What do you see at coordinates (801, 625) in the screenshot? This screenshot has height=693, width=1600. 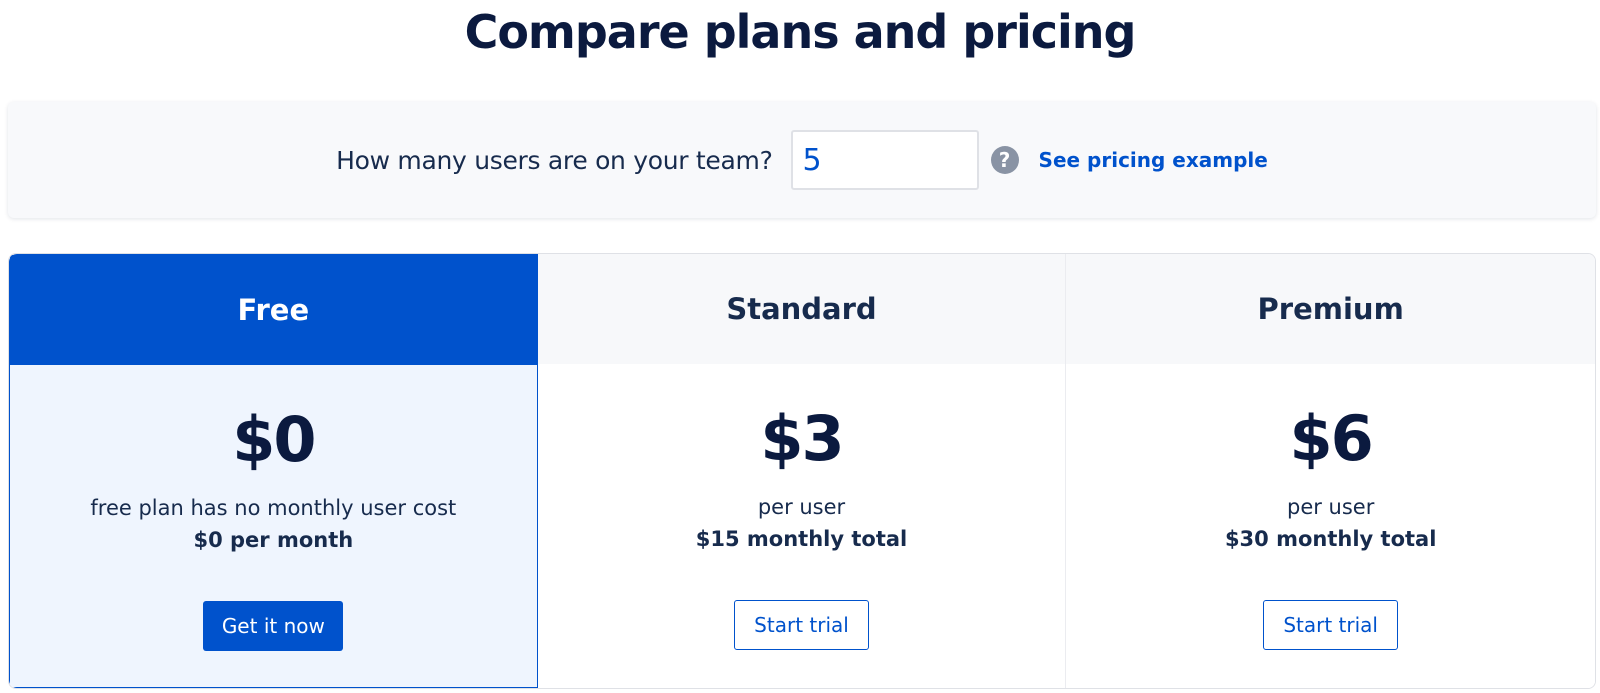 I see `start-trial-standard-button: Start trial` at bounding box center [801, 625].